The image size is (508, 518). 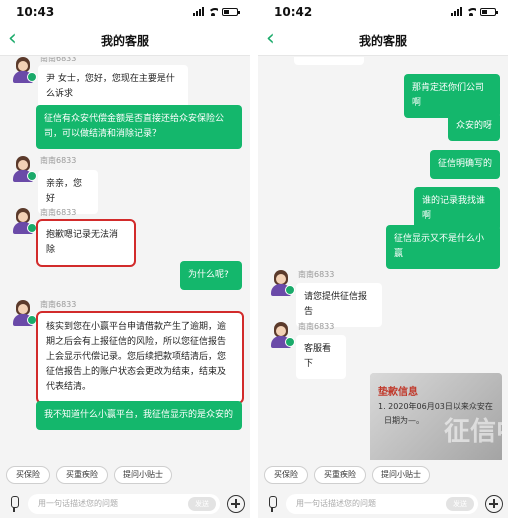 What do you see at coordinates (139, 415) in the screenshot?
I see `user-message: 我不知道什么小赢平台，我征信显示的是众安的` at bounding box center [139, 415].